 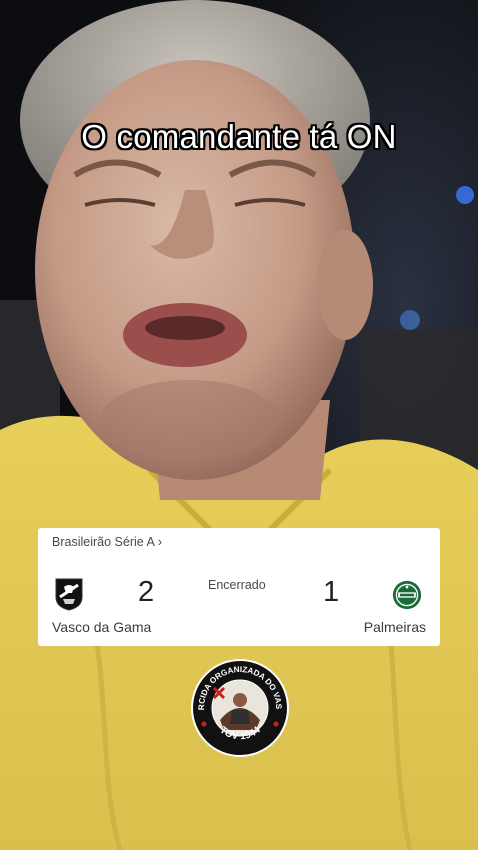 What do you see at coordinates (102, 627) in the screenshot?
I see `home-team-name: Vasco da Gama` at bounding box center [102, 627].